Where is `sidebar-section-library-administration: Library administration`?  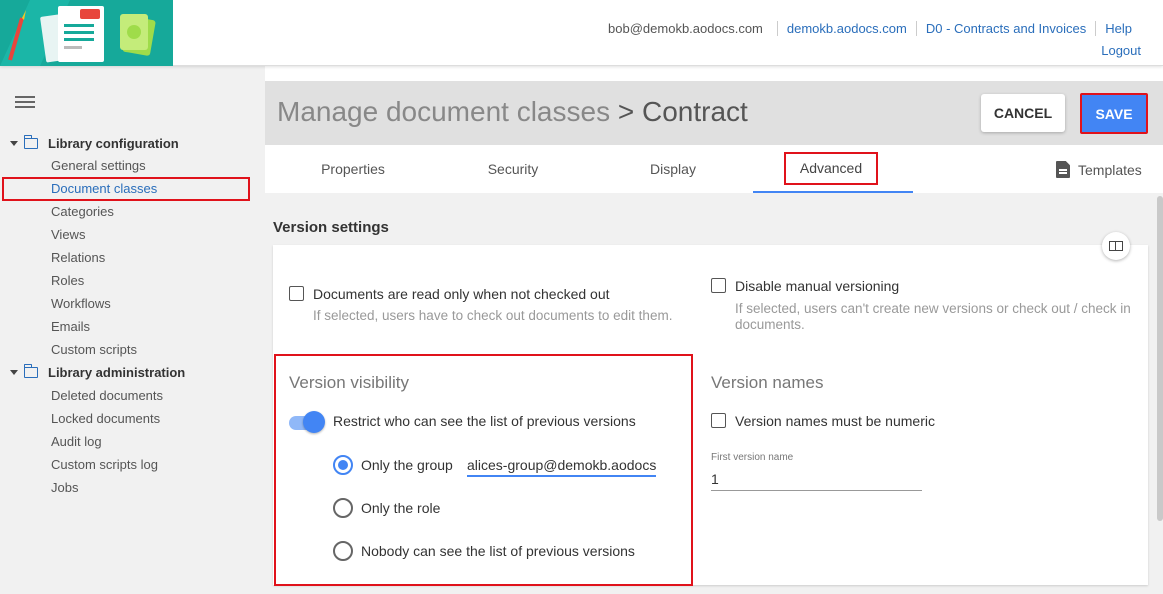
sidebar-section-library-administration: Library administration is located at coordinates (98, 372).